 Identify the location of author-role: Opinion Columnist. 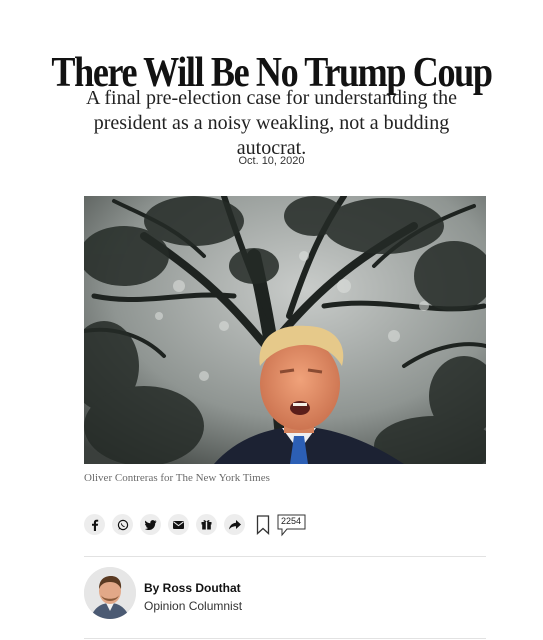
(193, 606).